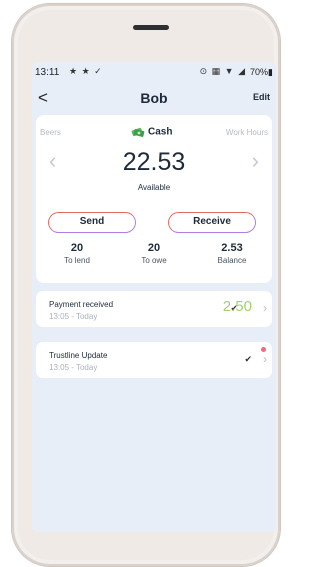  I want to click on battery-indicator: 70%▮, so click(261, 72).